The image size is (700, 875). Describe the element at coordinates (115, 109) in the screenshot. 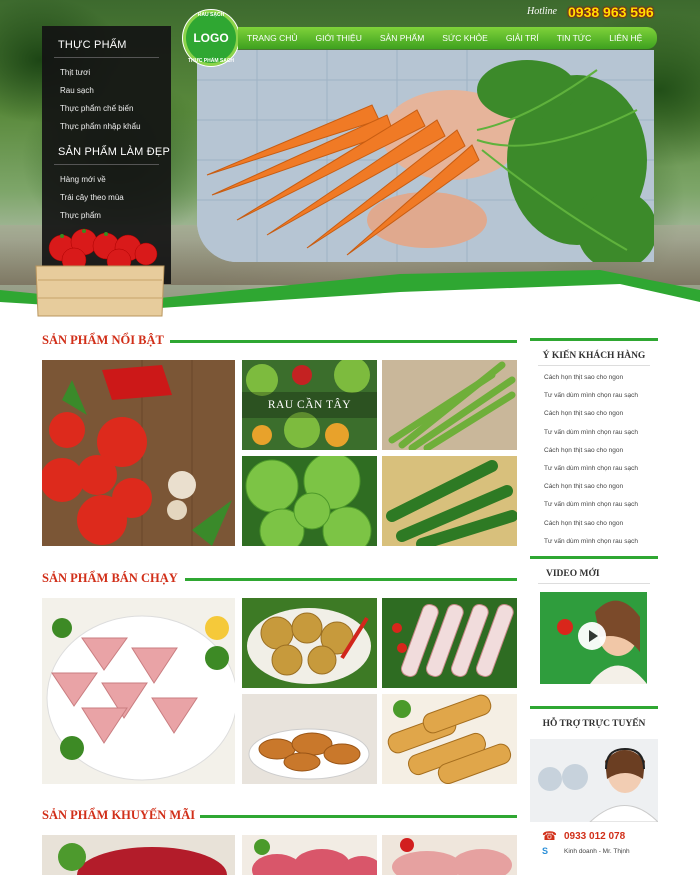

I see `menu-item: Thực phẩm chế biến` at that location.